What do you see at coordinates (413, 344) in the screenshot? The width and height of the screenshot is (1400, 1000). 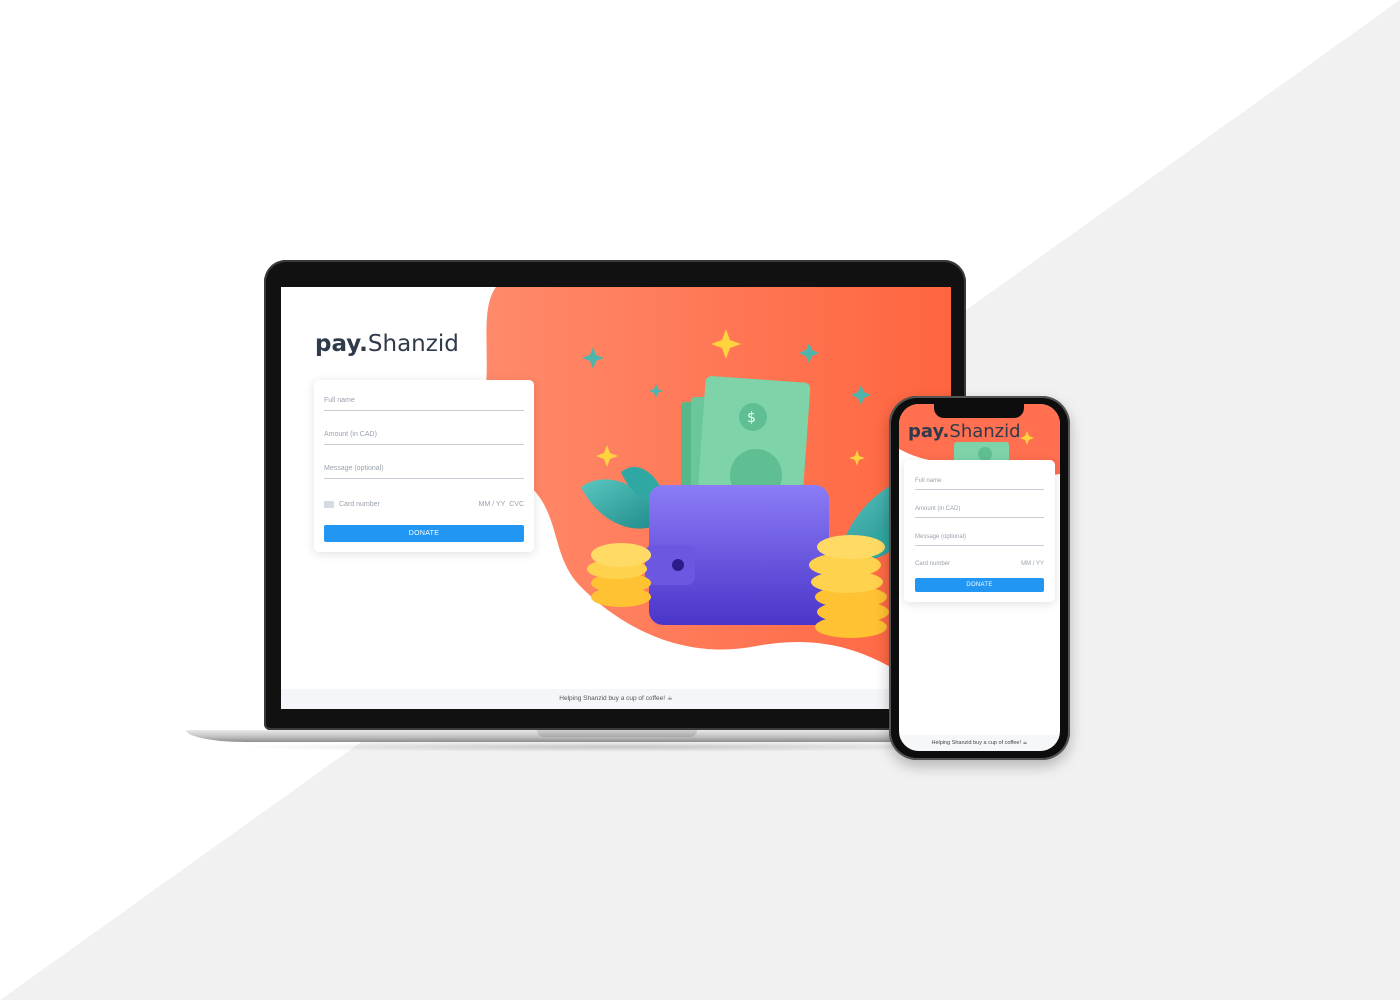 I see `brand-name: Shanzid` at bounding box center [413, 344].